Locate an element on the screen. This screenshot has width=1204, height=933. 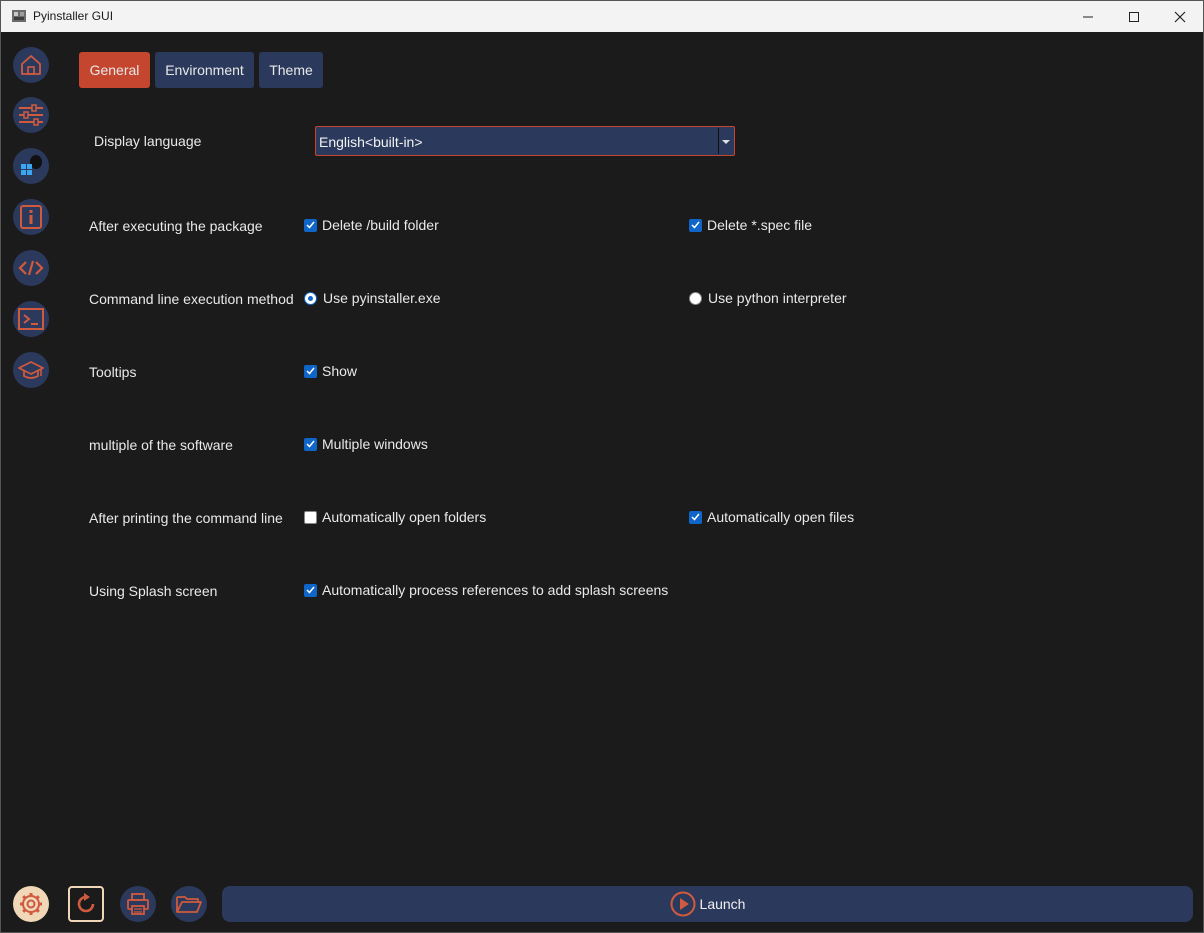
use-python-label: Use python interpreter is located at coordinates (777, 298).